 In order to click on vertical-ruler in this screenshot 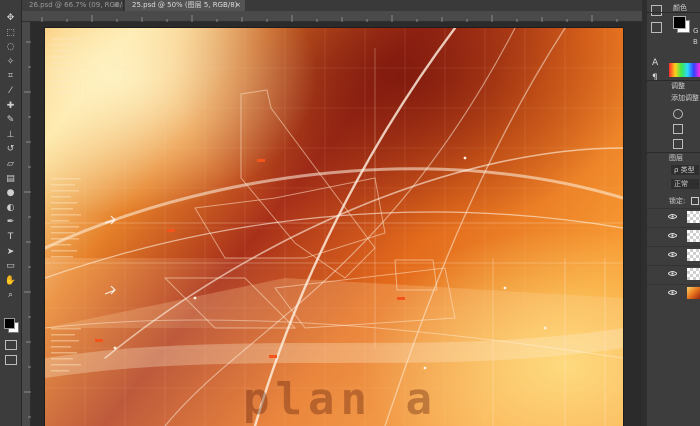, I will do `click(26, 224)`.